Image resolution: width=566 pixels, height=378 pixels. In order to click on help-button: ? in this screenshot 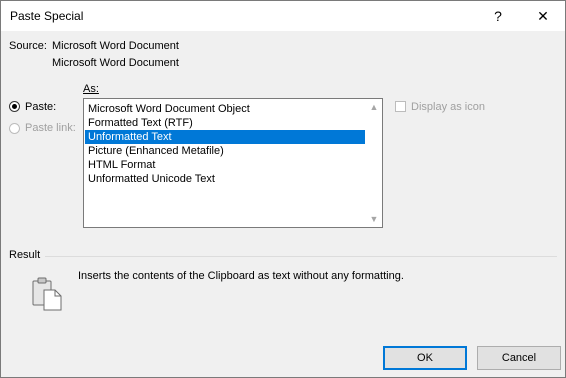, I will do `click(498, 16)`.